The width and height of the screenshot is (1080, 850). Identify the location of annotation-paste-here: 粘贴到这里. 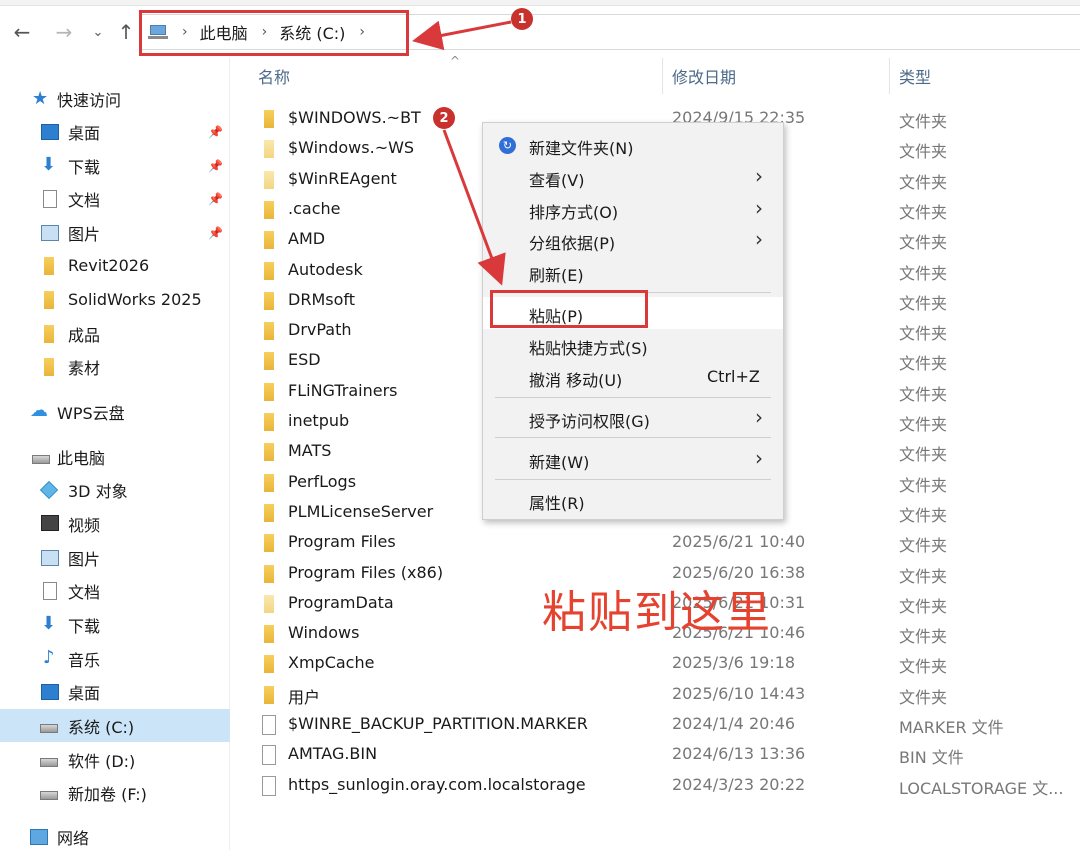
(657, 612).